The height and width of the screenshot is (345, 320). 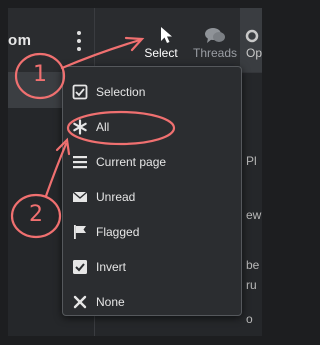 What do you see at coordinates (121, 92) in the screenshot?
I see `menu-item-label: Selection` at bounding box center [121, 92].